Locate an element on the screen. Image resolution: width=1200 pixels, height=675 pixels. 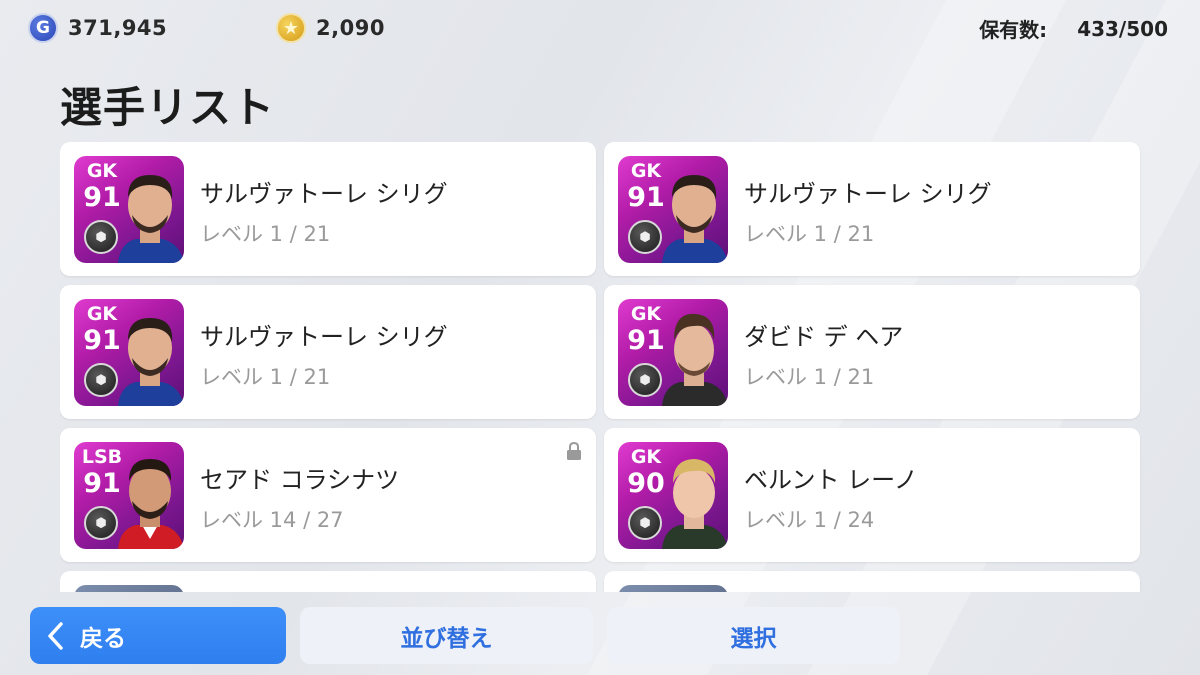
player-card: LSB 91 ⬢ セアド コラシナツ レベル 14 / 27 is located at coordinates (328, 495).